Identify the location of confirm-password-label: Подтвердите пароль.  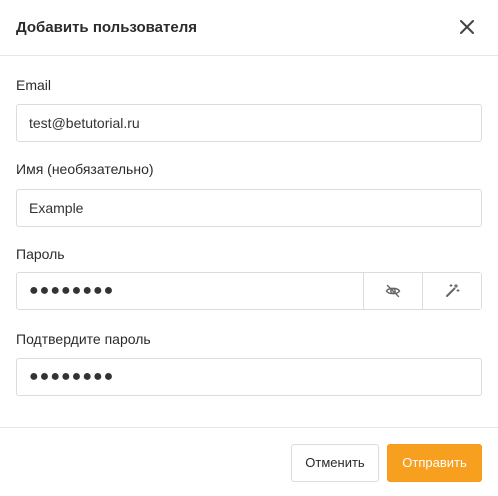
(83, 339).